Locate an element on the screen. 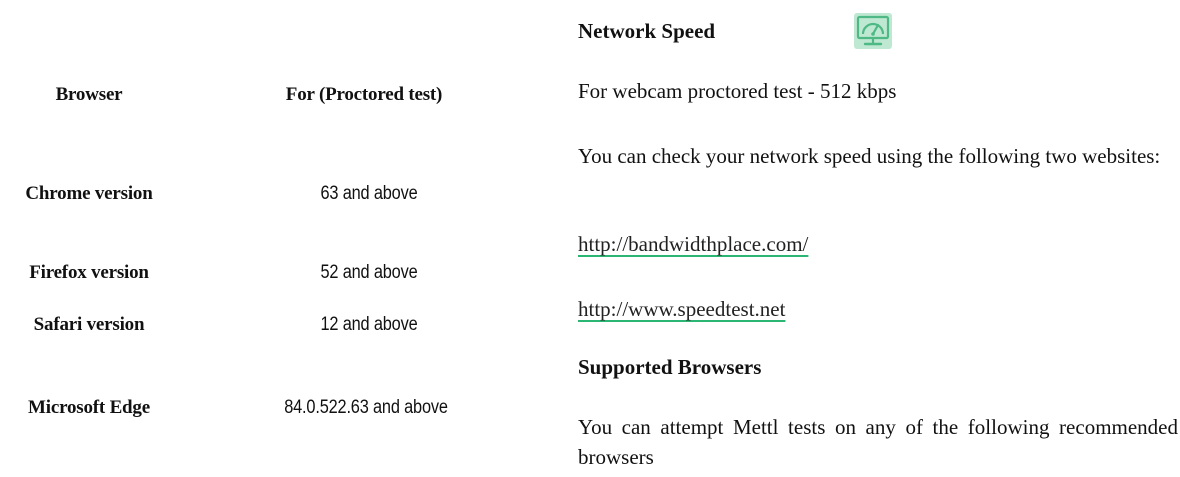 Image resolution: width=1180 pixels, height=477 pixels. row-browser-edge: Microsoft Edge is located at coordinates (89, 407).